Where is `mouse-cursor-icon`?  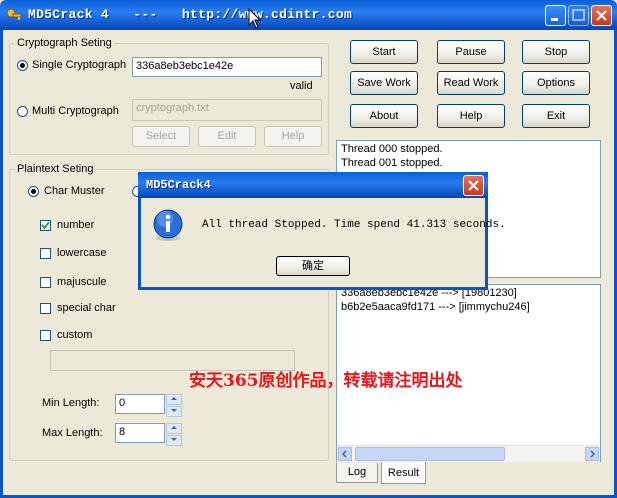 mouse-cursor-icon is located at coordinates (255, 18).